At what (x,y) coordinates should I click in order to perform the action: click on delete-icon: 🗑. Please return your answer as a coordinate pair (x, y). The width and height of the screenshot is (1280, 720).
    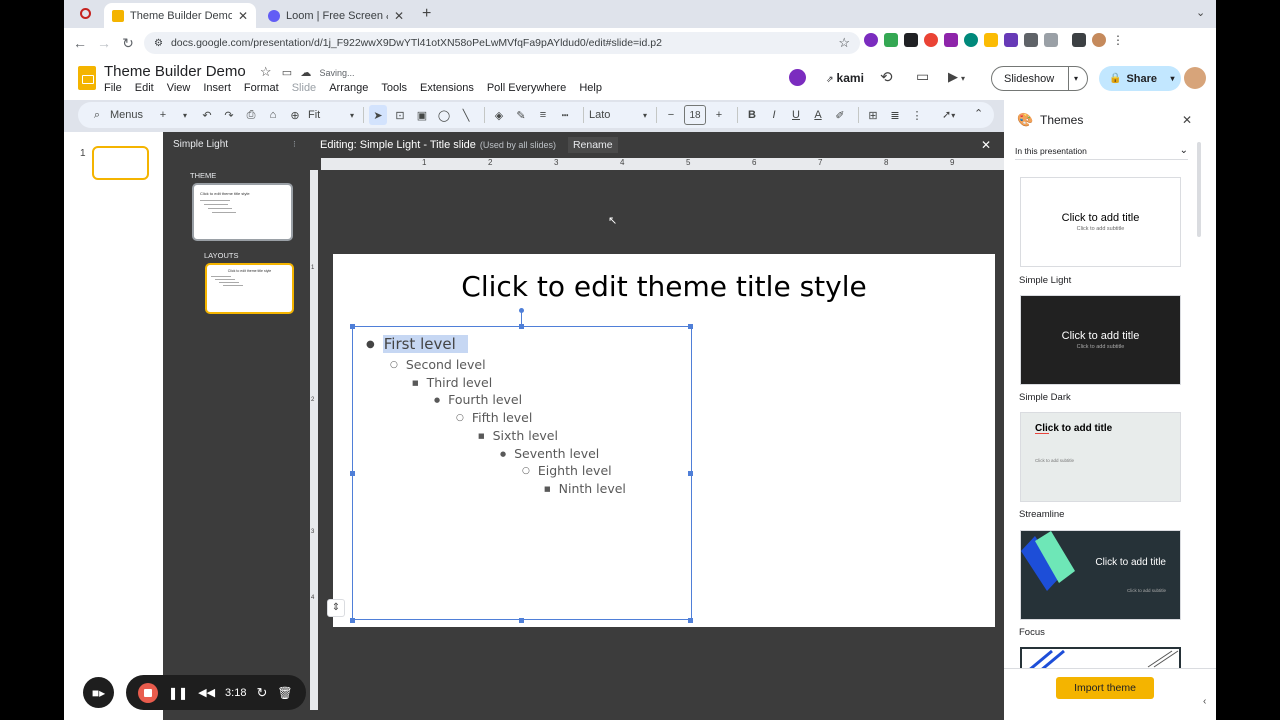
    Looking at the image, I should click on (284, 693).